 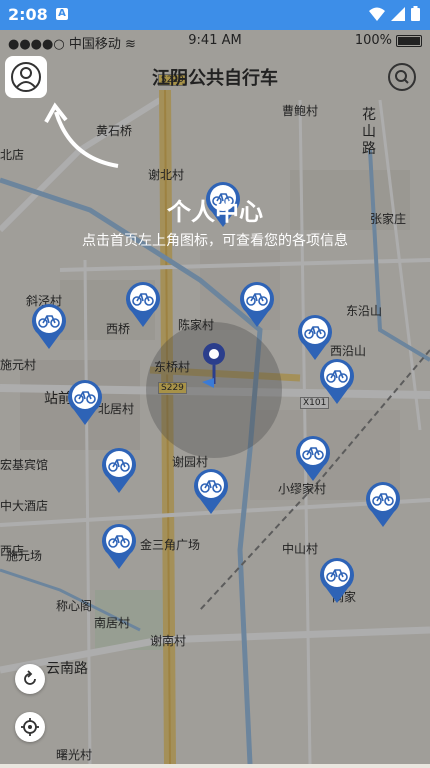 I want to click on refresh-button, so click(x=30, y=679).